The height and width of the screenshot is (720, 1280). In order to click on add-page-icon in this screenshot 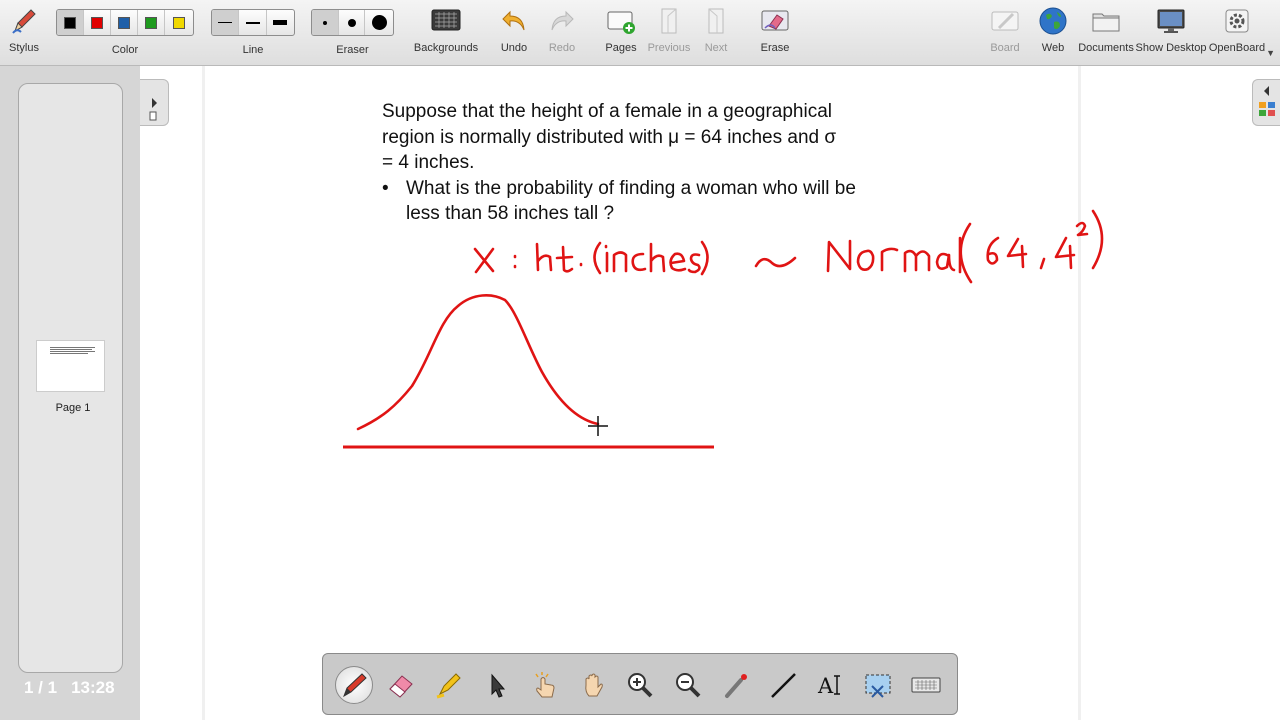, I will do `click(621, 21)`.